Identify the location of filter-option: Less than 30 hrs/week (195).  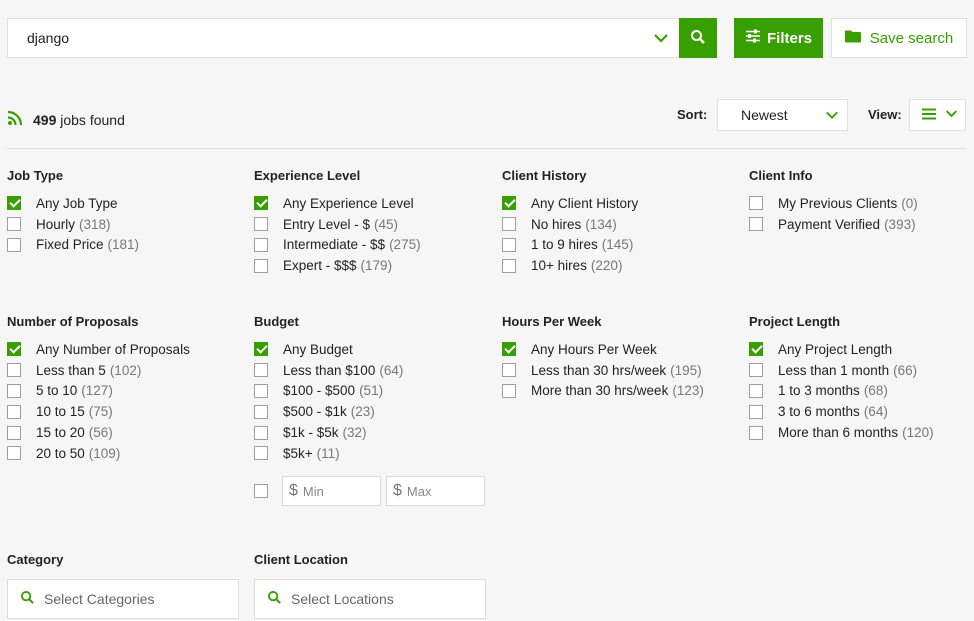
(603, 370).